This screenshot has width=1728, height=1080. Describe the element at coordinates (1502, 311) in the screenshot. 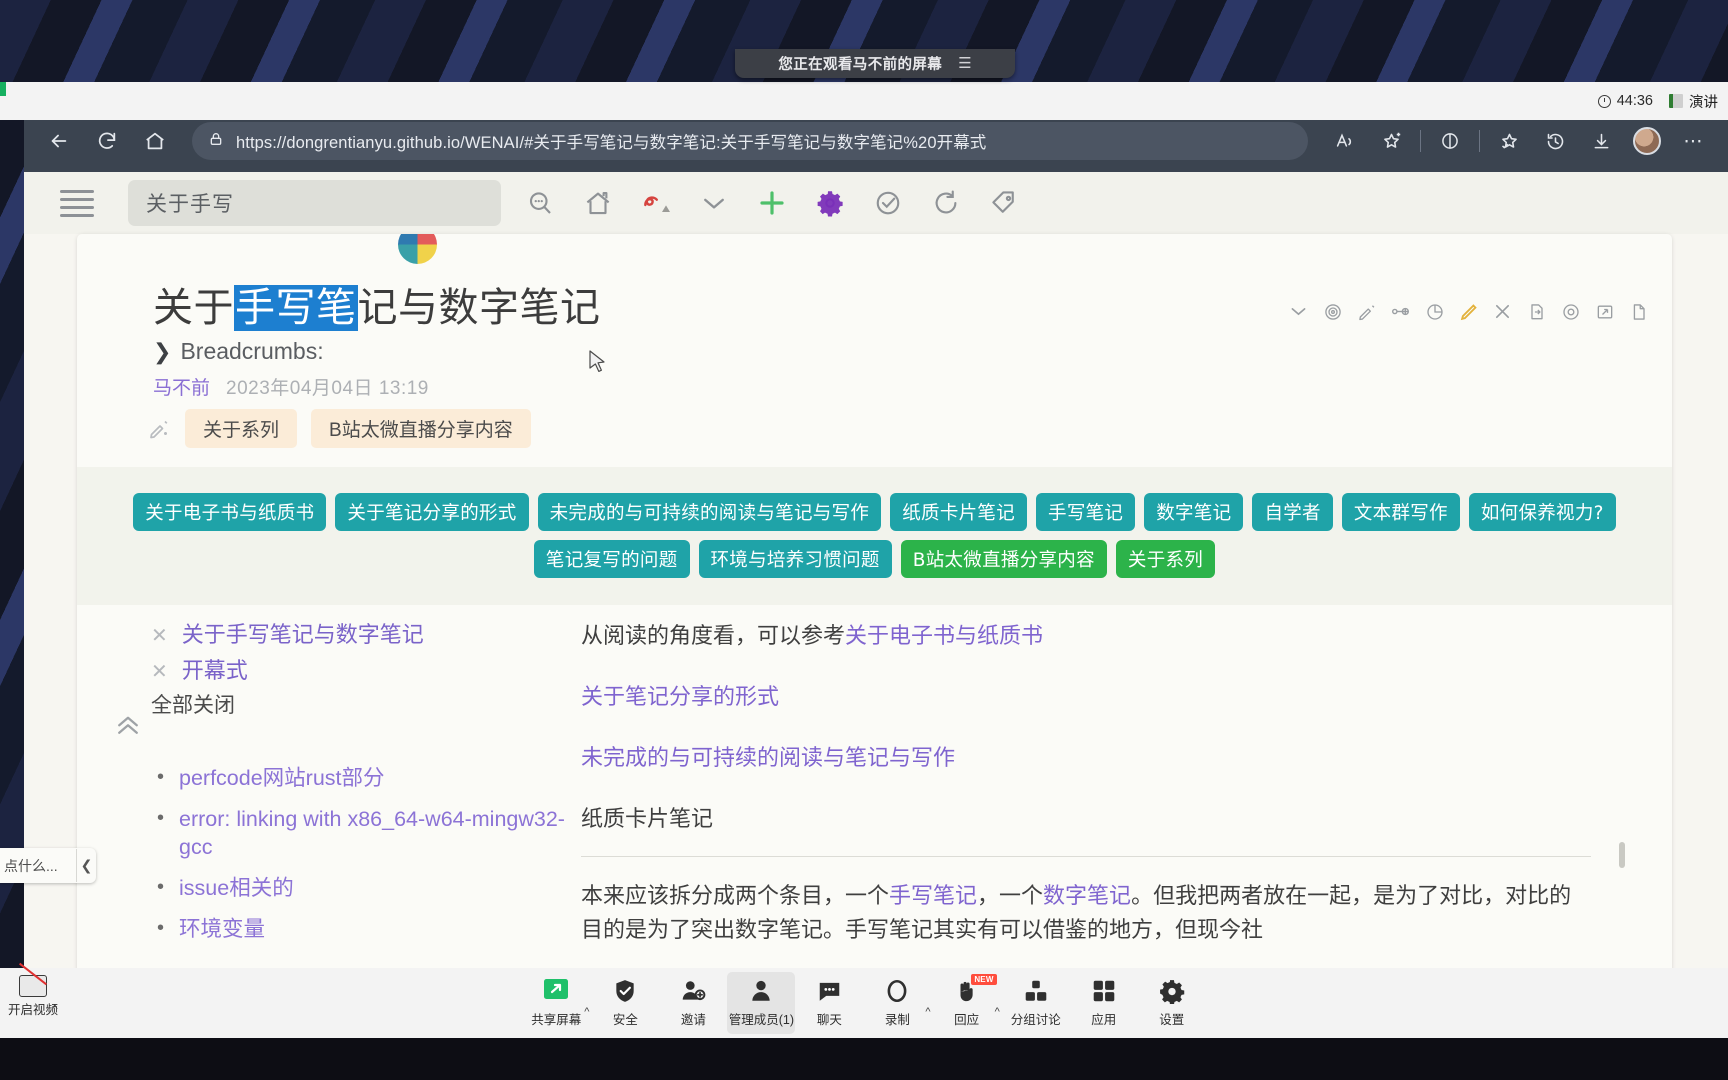

I see `close-icon` at that location.